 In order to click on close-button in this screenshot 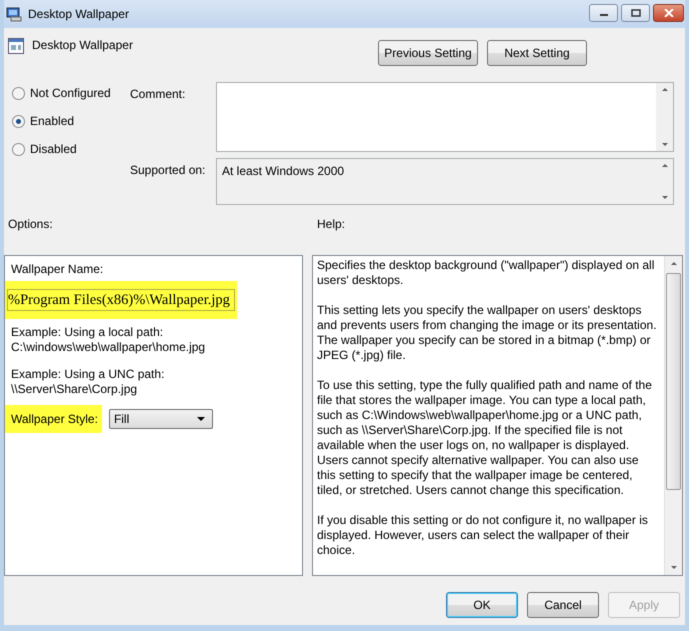, I will do `click(668, 13)`.